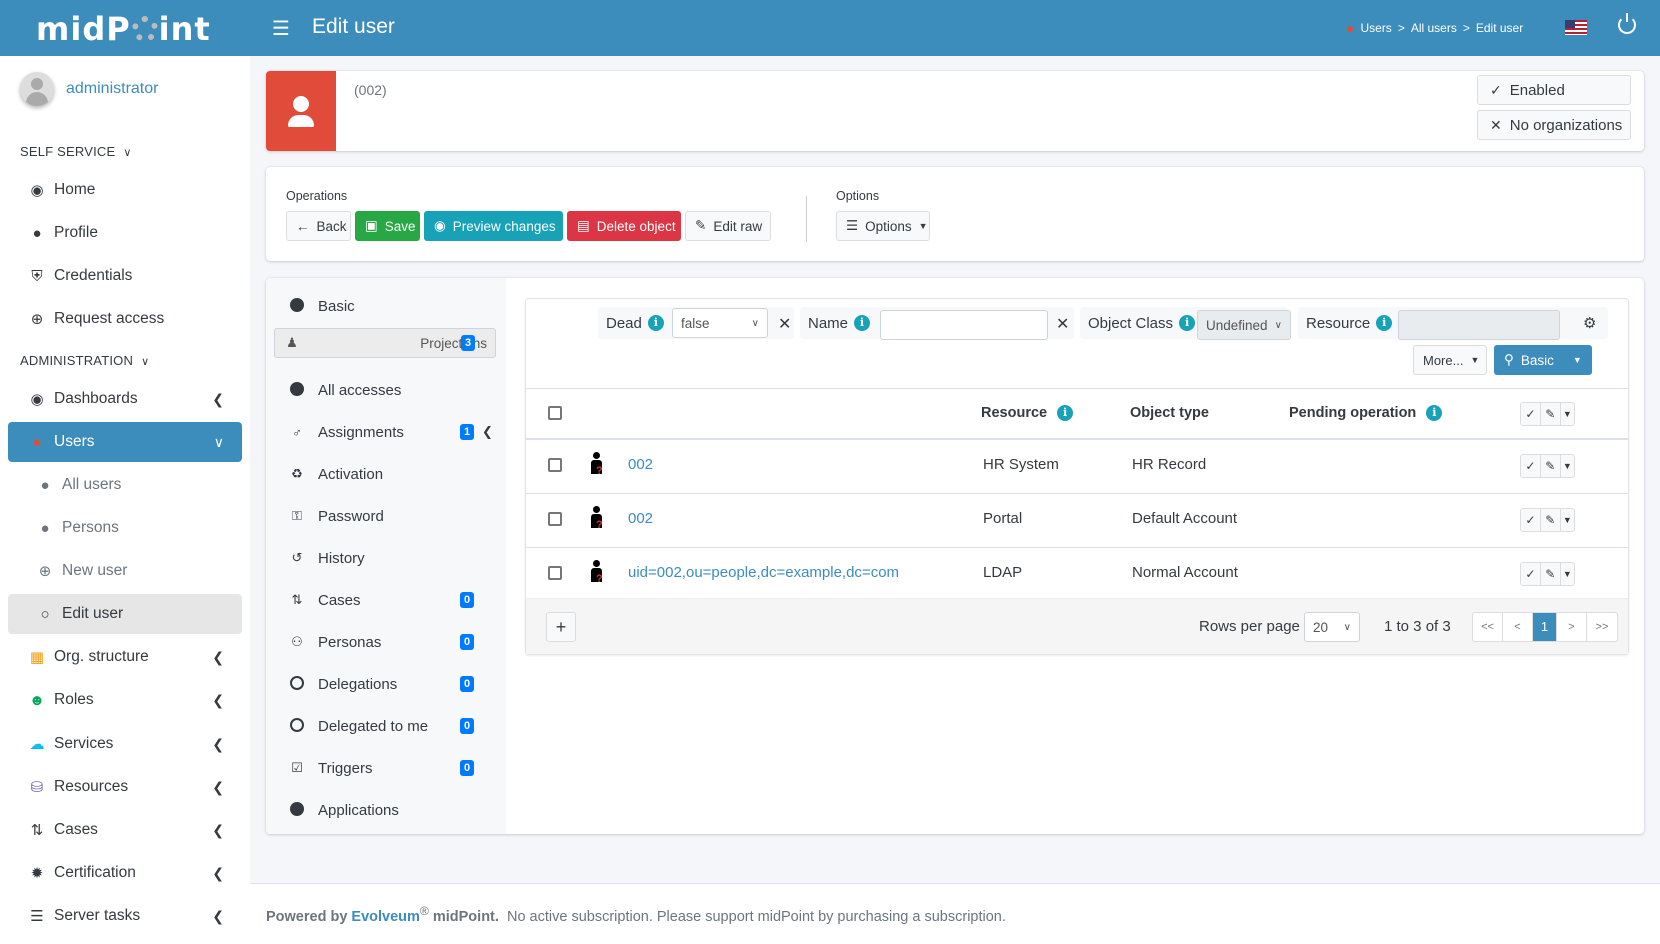  What do you see at coordinates (385, 684) in the screenshot?
I see `tab-delegations: Delegations 0` at bounding box center [385, 684].